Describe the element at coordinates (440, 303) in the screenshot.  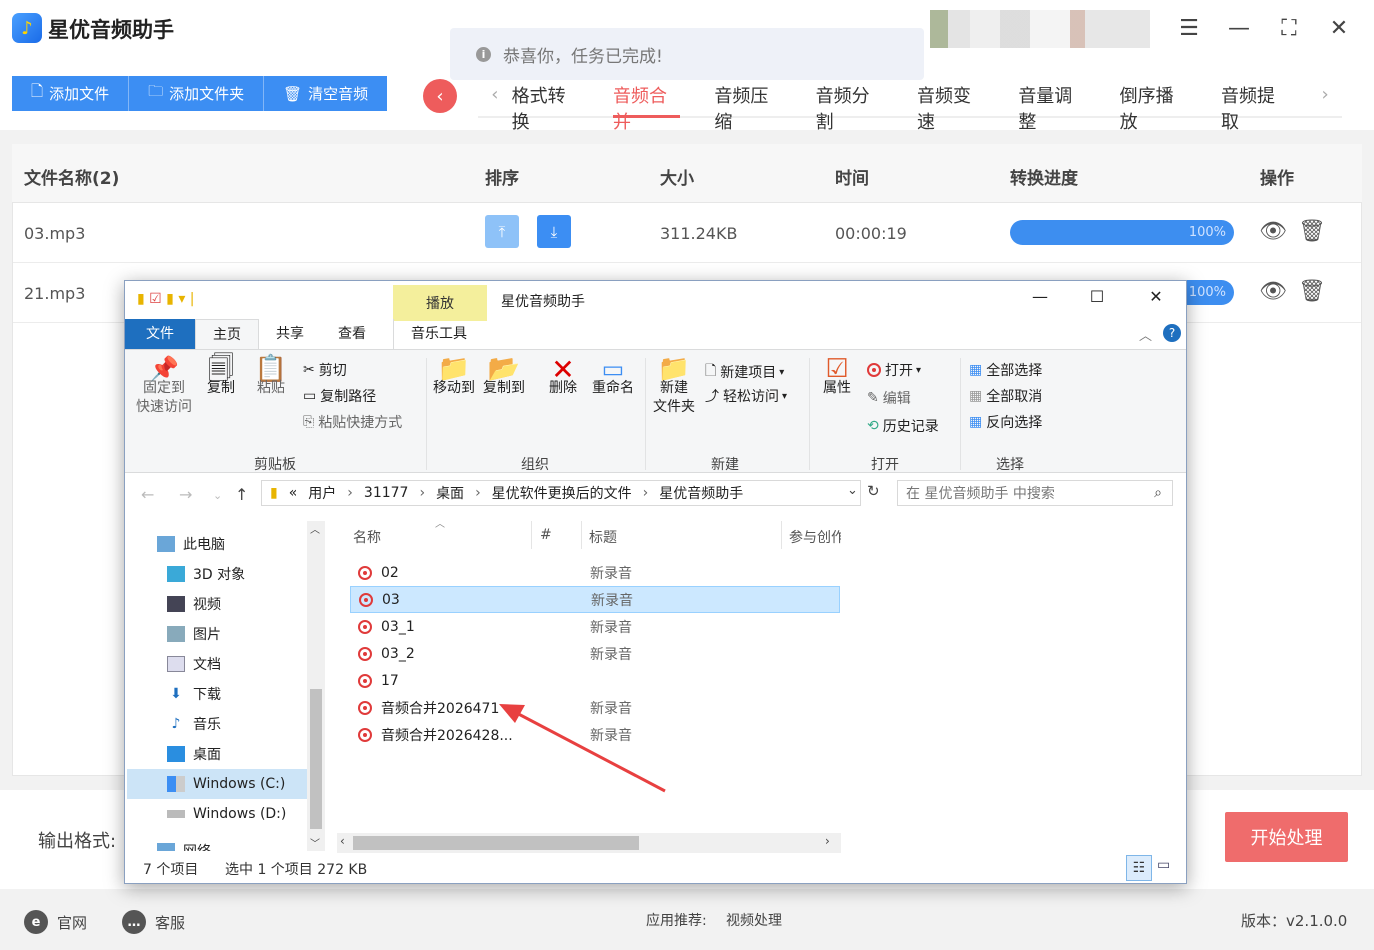
I see `play-context-tab: 播放` at that location.